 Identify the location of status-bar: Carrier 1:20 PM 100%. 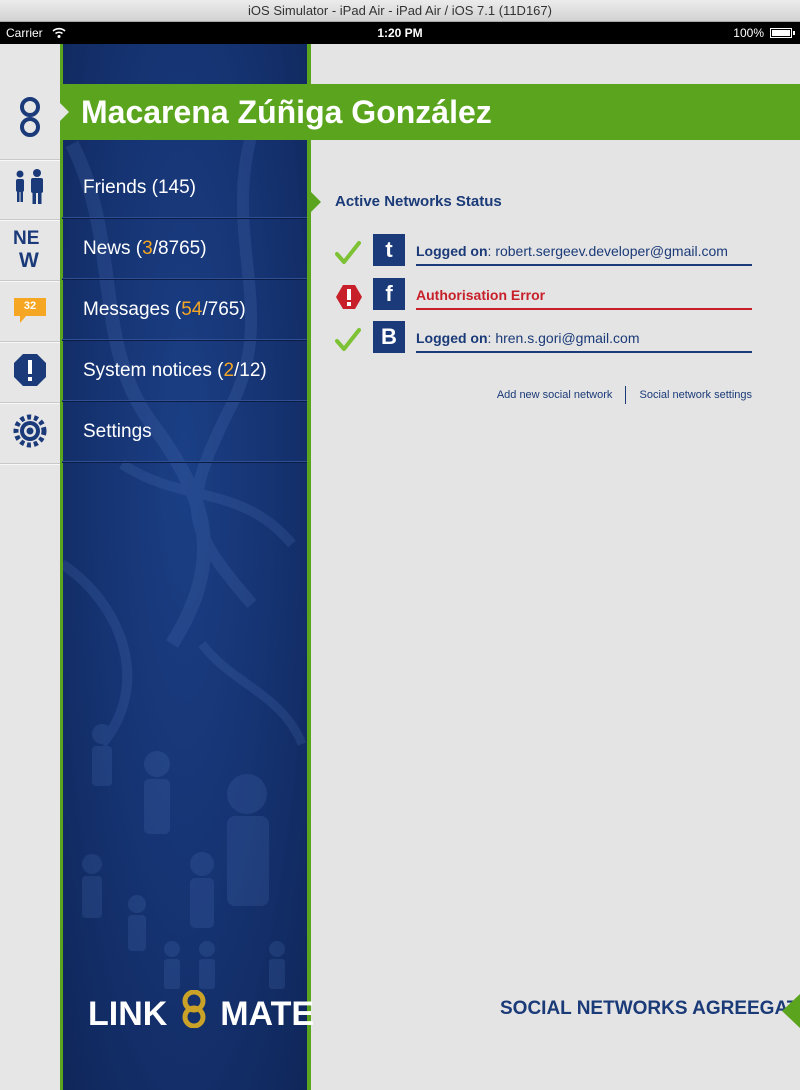
(400, 33).